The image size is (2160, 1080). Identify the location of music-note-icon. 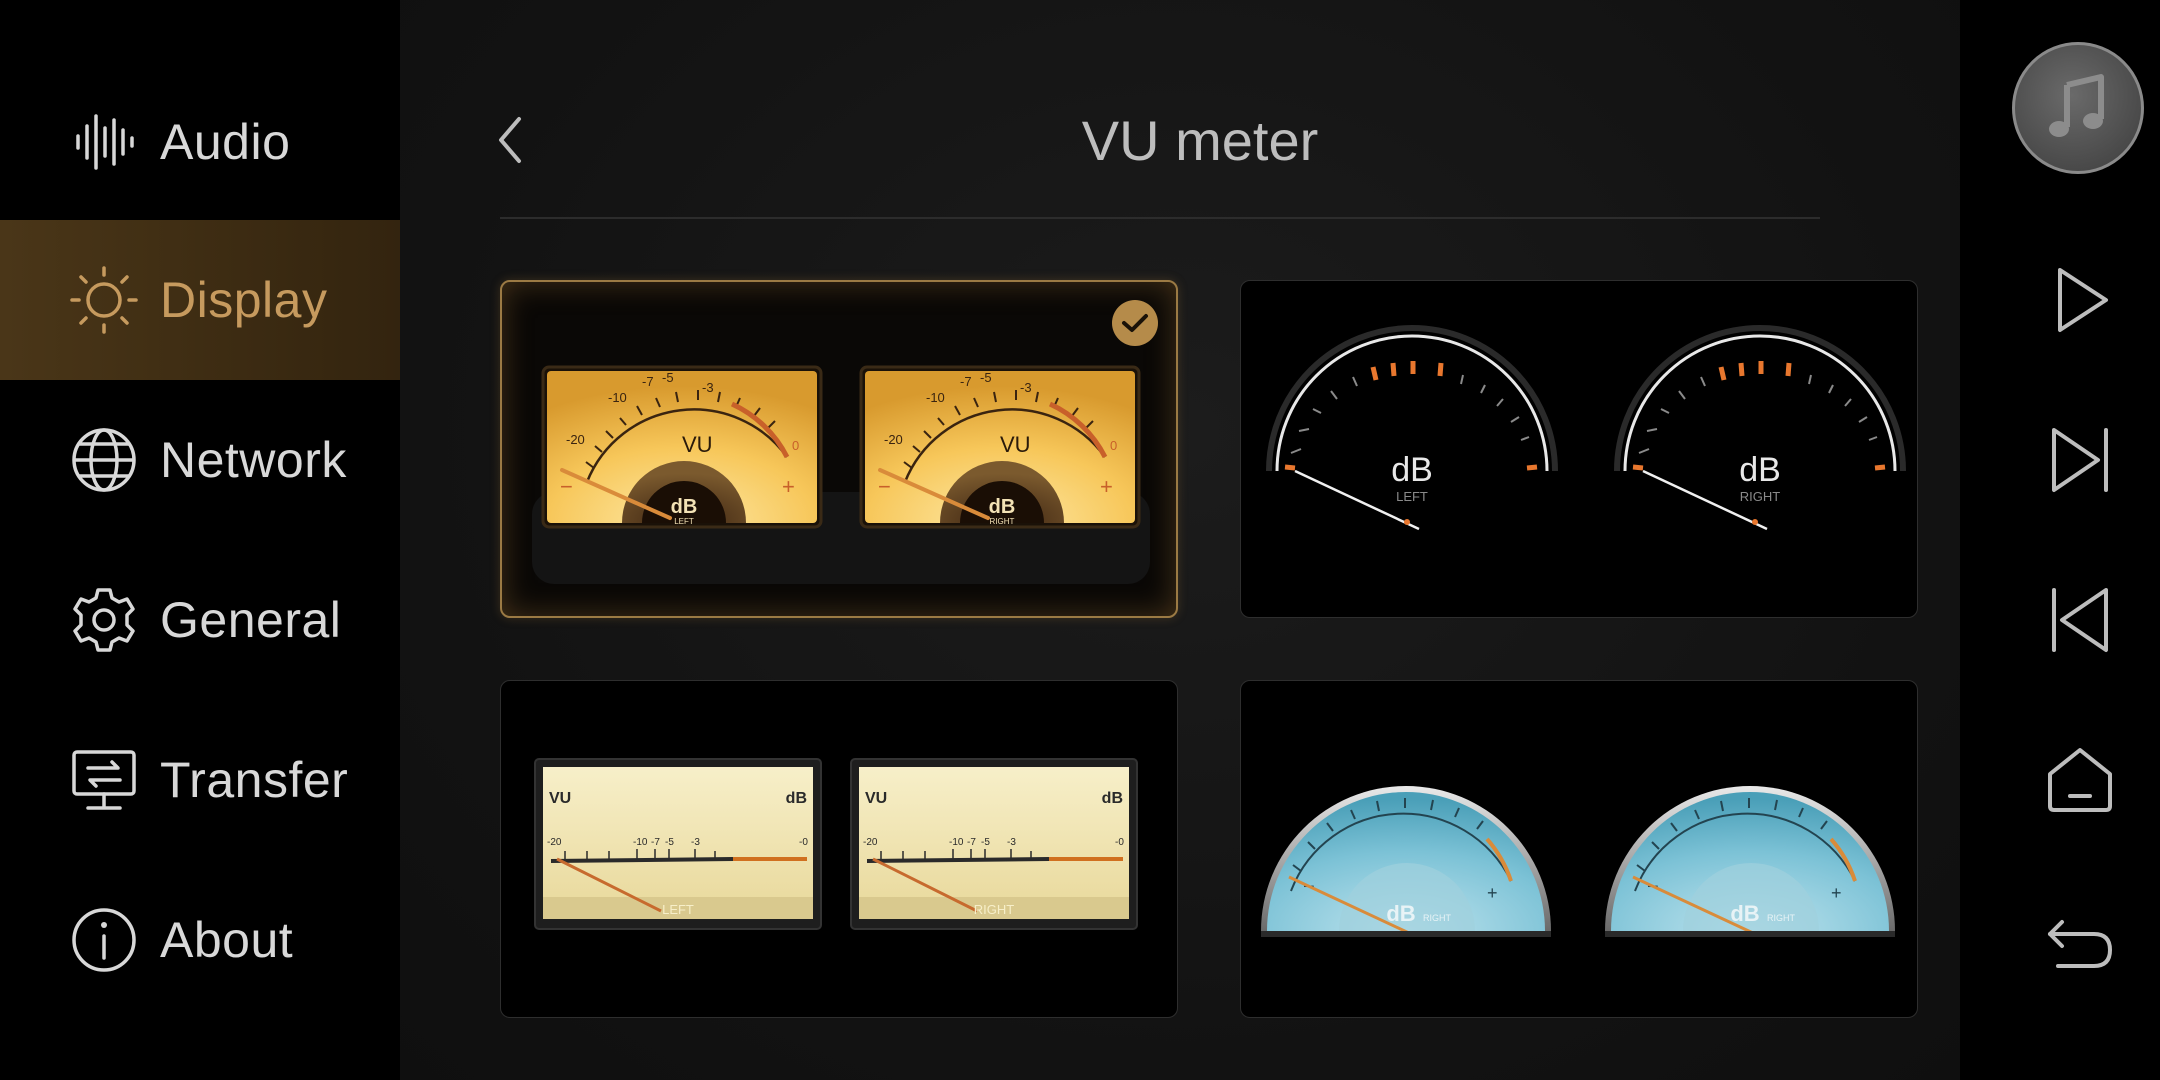
(2076, 105).